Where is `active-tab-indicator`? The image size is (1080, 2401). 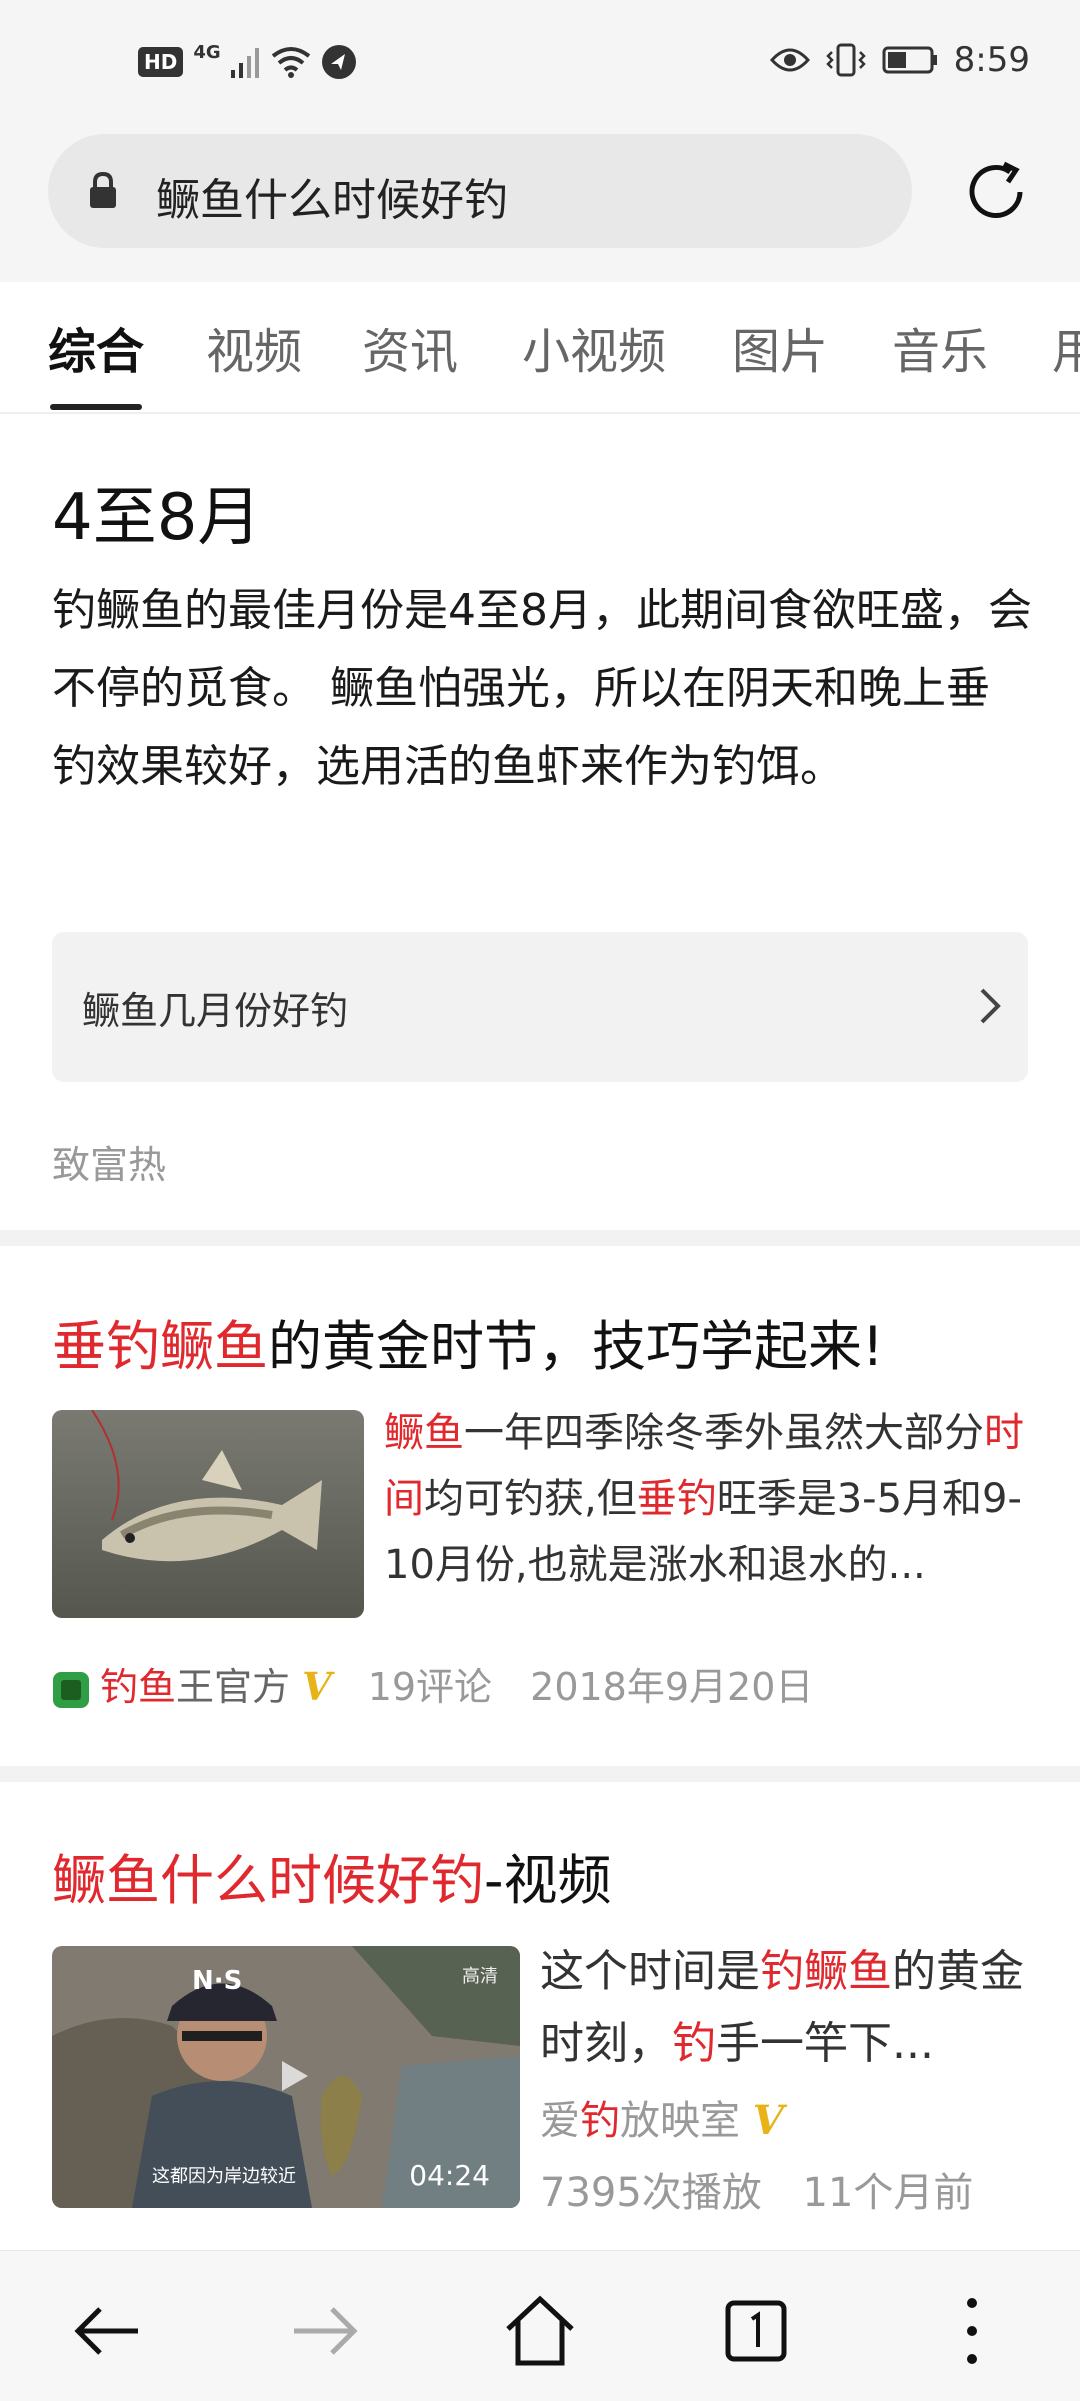
active-tab-indicator is located at coordinates (96, 407).